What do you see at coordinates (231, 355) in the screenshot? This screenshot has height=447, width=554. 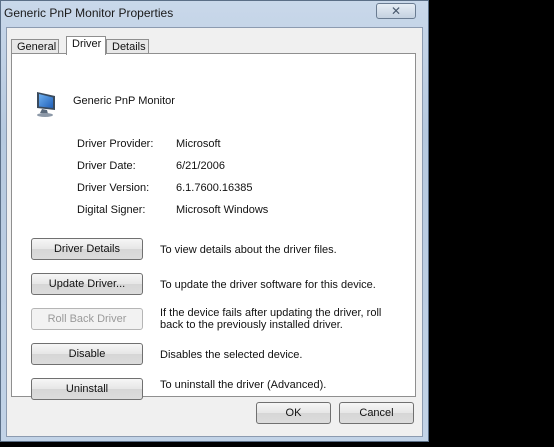 I see `disable-description: Disables the selected device.` at bounding box center [231, 355].